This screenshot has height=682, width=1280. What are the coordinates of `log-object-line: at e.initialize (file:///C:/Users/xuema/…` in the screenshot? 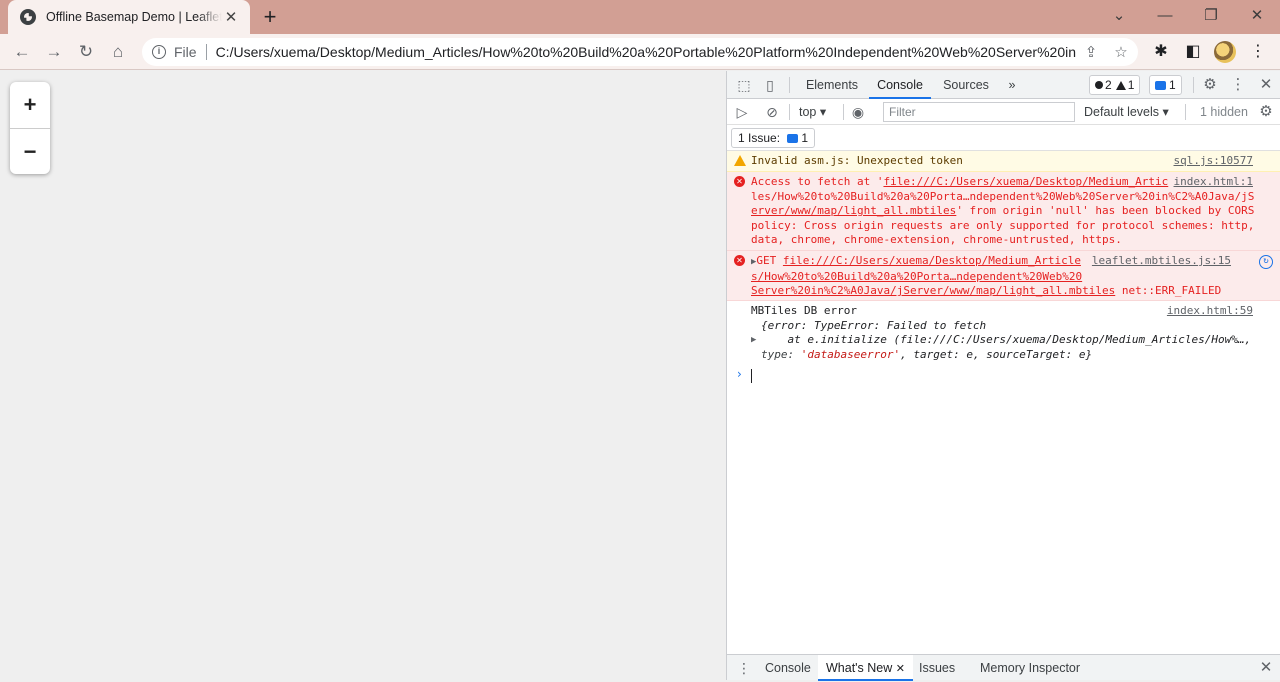 It's located at (1006, 339).